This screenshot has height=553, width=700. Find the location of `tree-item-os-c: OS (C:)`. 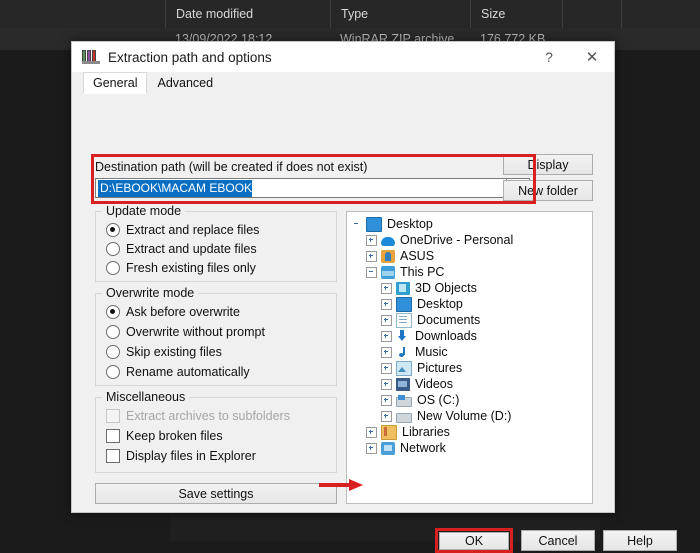

tree-item-os-c: OS (C:) is located at coordinates (471, 400).